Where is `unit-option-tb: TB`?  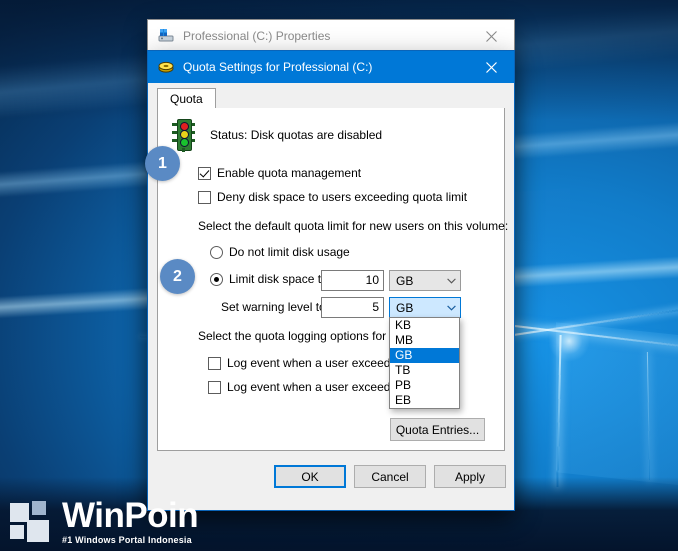 unit-option-tb: TB is located at coordinates (424, 370).